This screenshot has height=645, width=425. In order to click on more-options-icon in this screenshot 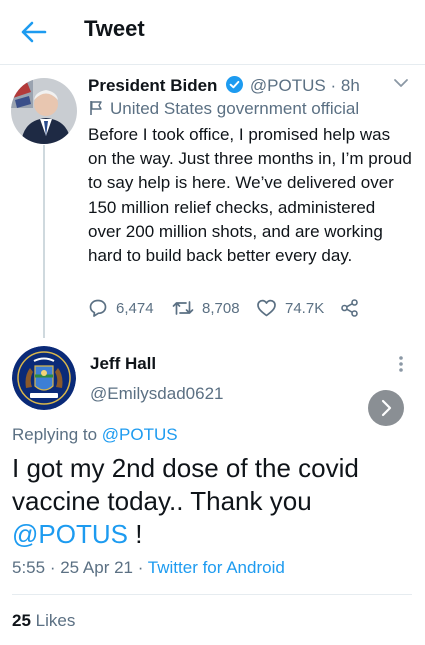, I will do `click(401, 364)`.